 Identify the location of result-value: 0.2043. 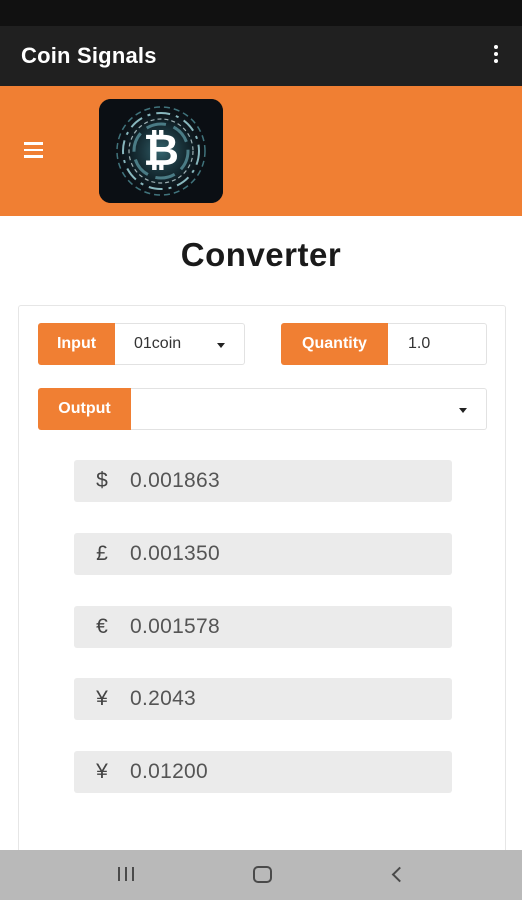
(163, 698).